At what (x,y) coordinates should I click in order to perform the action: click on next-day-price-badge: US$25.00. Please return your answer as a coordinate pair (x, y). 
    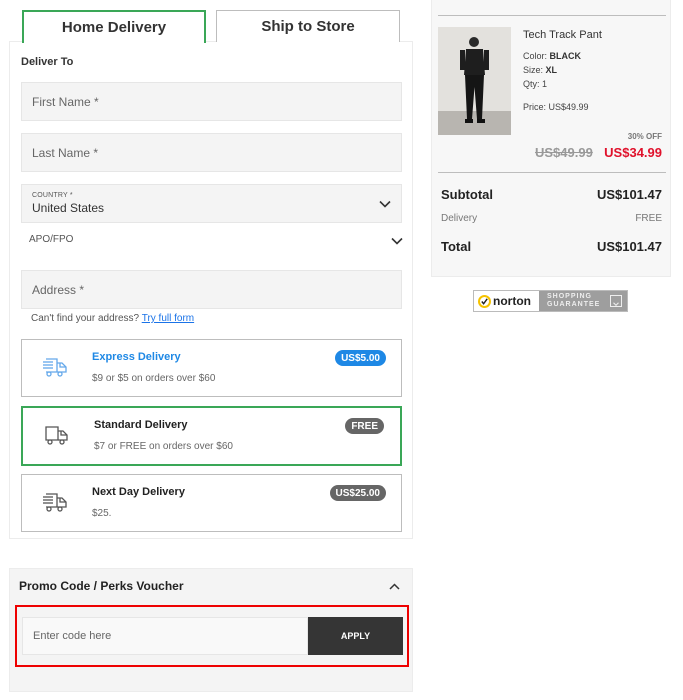
    Looking at the image, I should click on (357, 493).